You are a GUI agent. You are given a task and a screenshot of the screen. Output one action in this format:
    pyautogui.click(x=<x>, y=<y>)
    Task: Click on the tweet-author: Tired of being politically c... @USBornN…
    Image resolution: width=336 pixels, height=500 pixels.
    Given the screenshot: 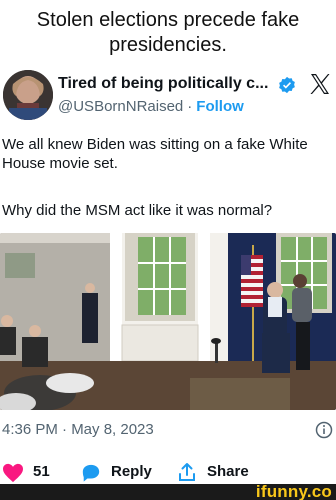 What is the action you would take?
    pyautogui.click(x=168, y=96)
    